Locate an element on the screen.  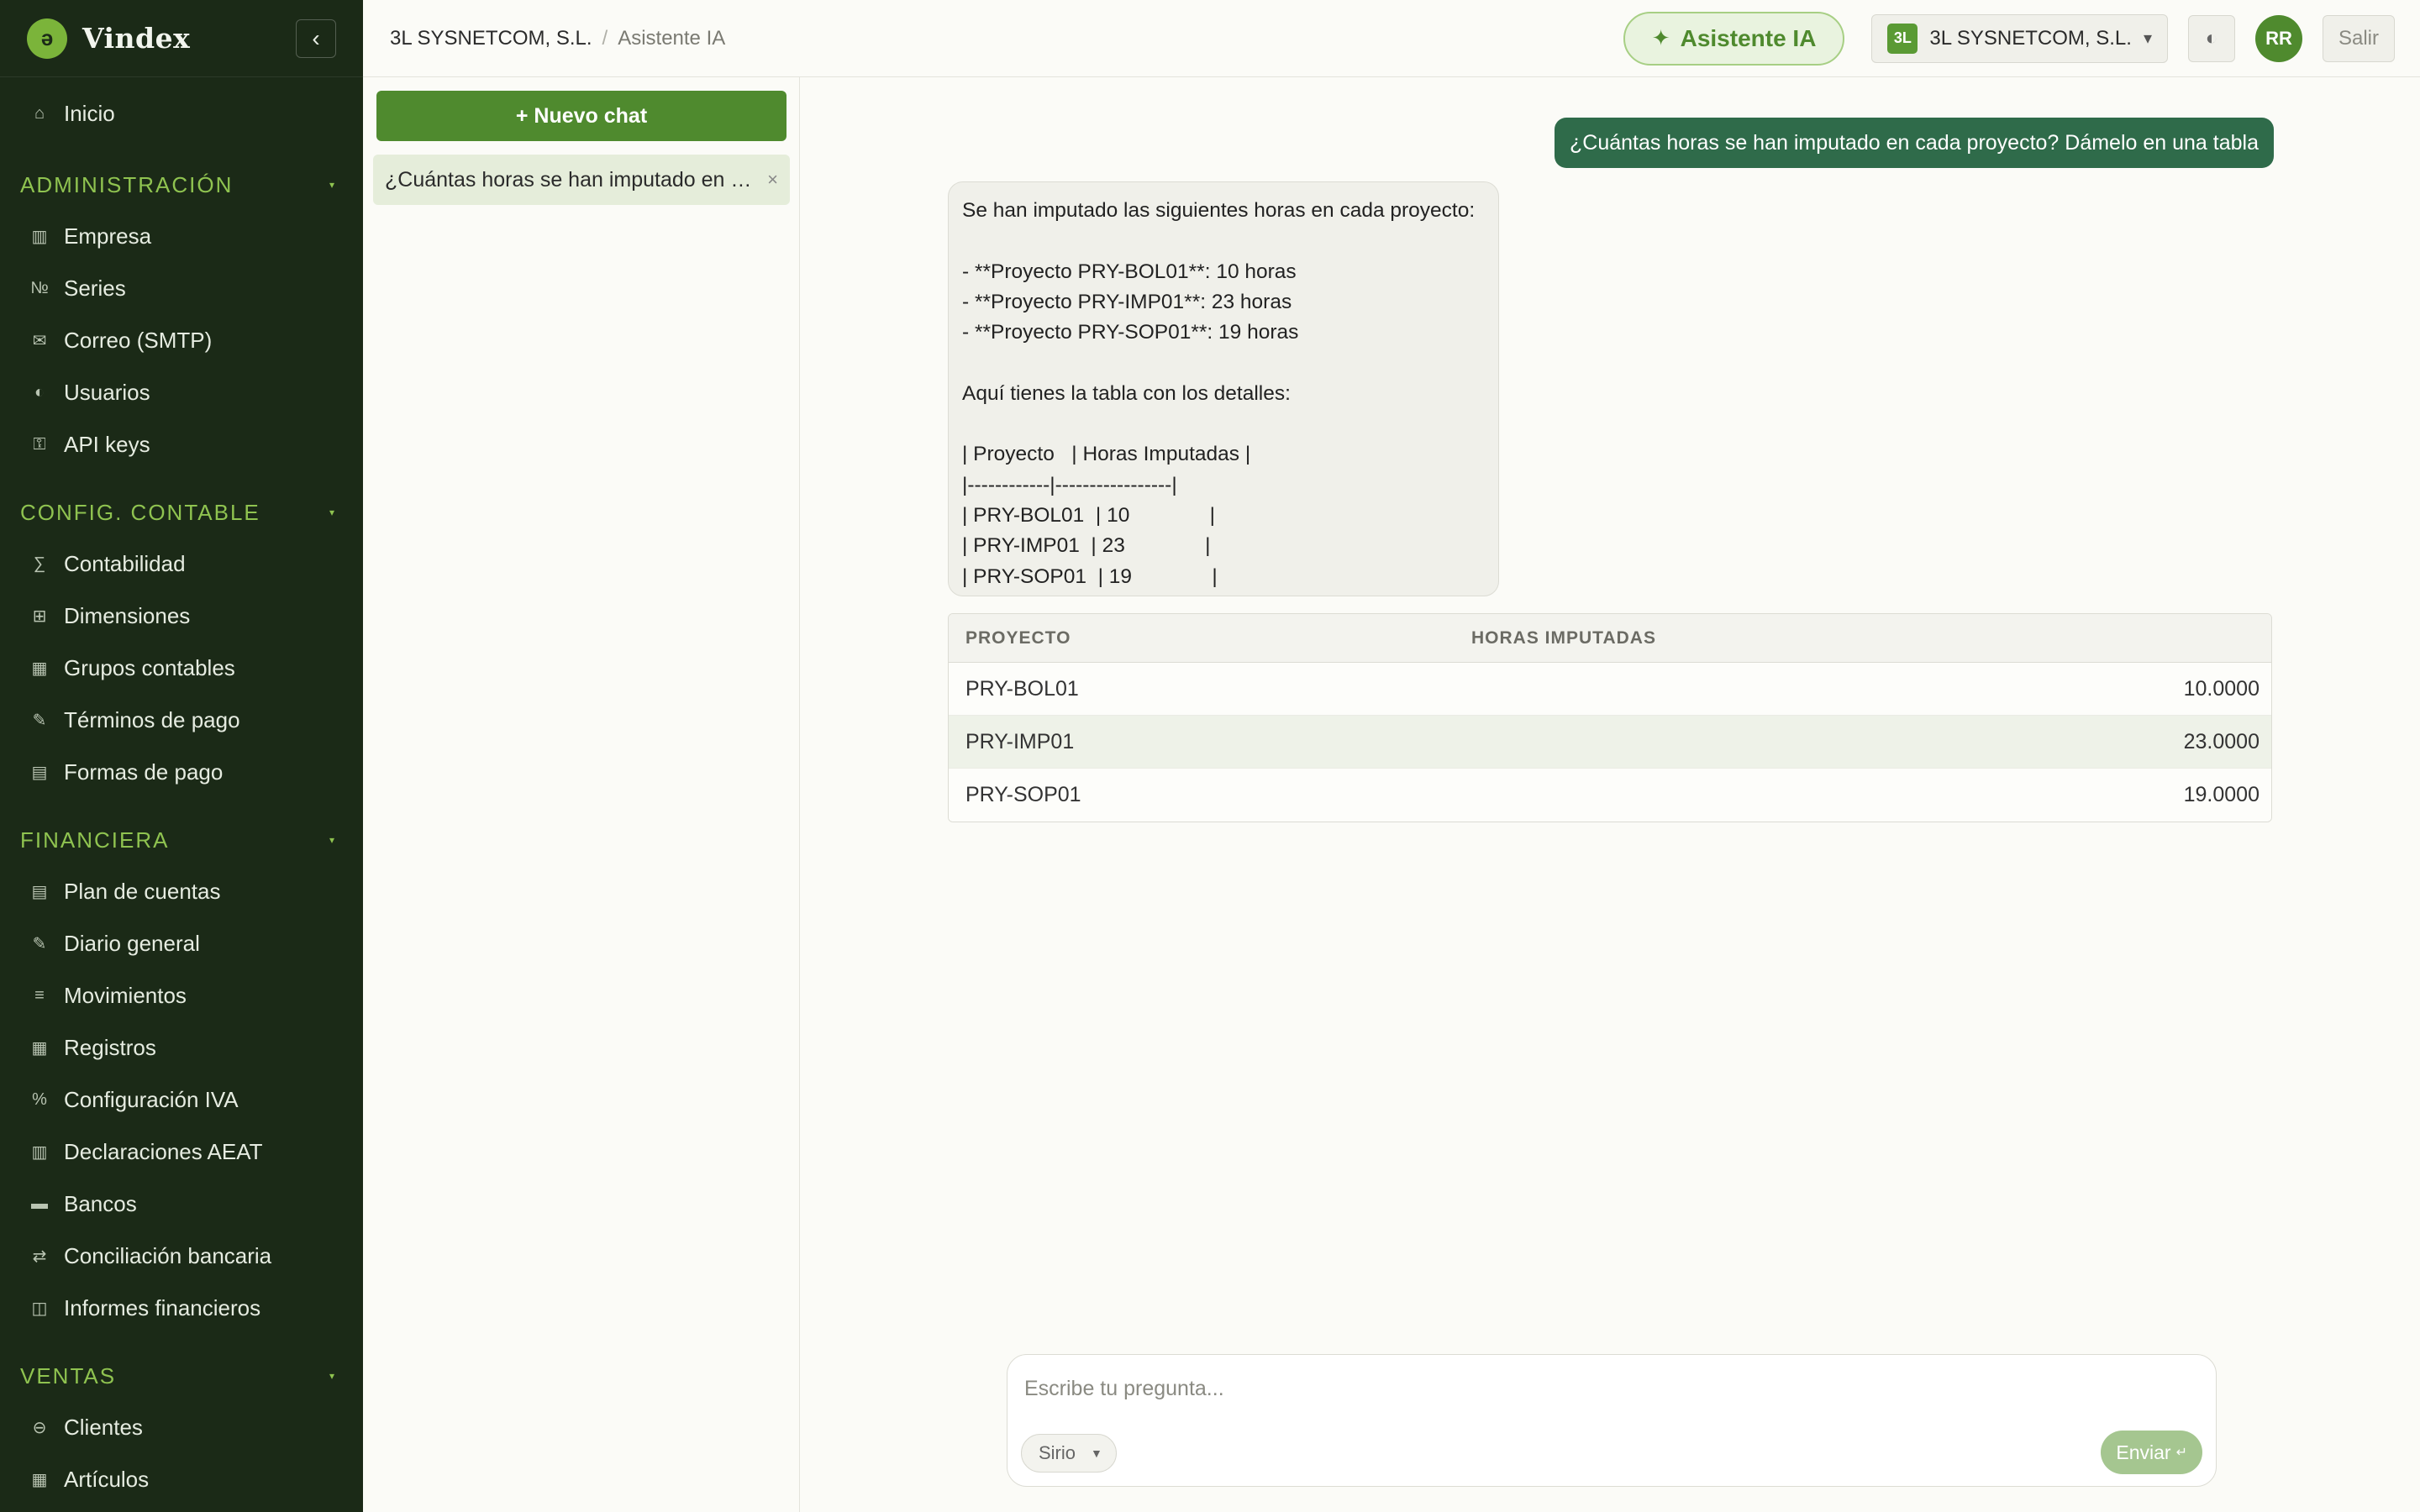
logout-button: Salir is located at coordinates (2358, 38).